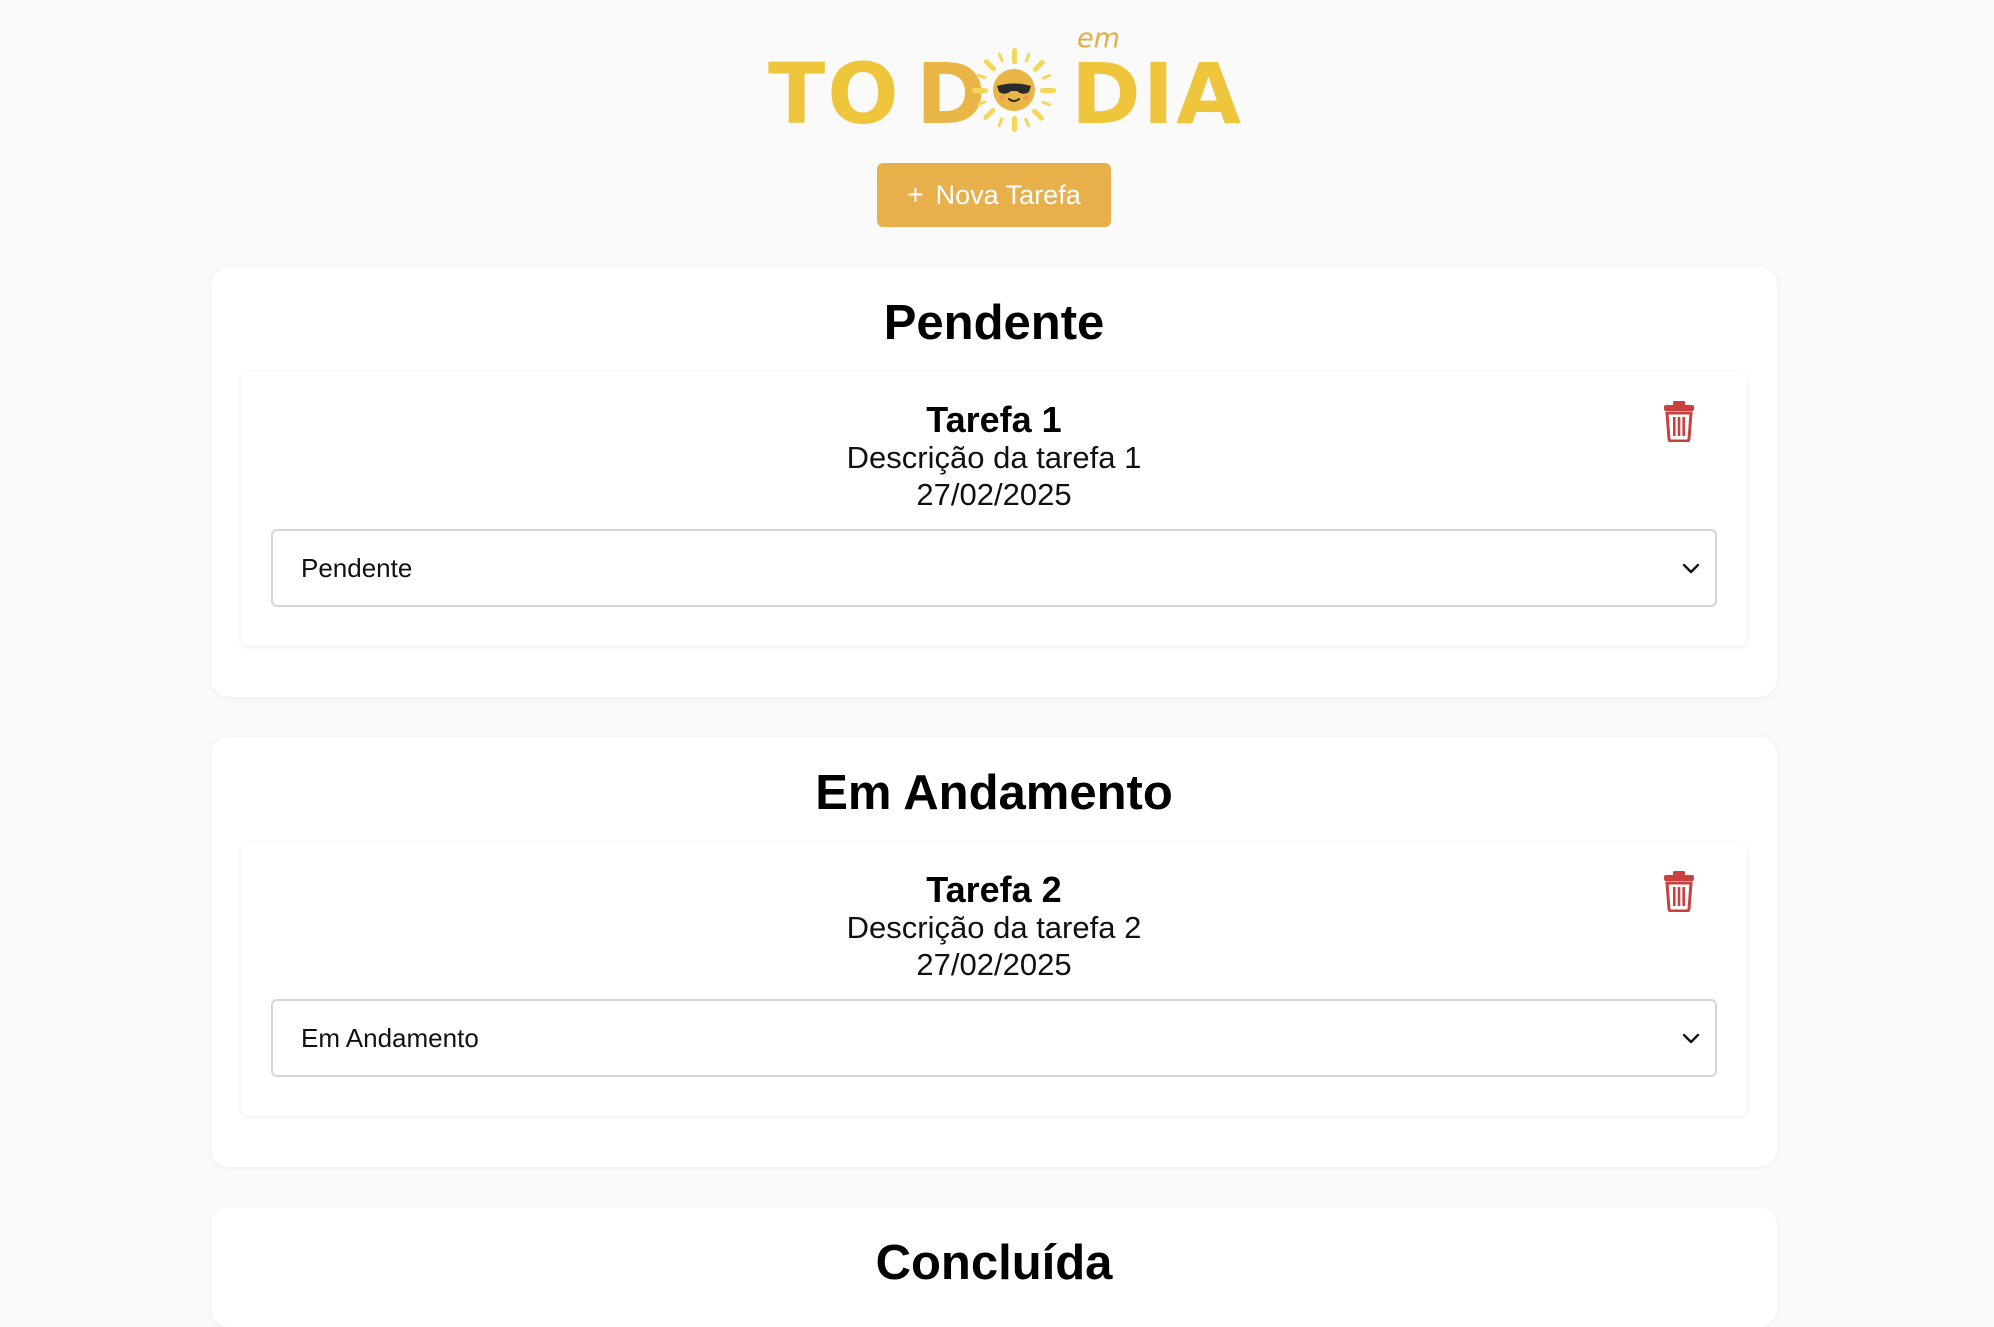  I want to click on plus-icon: +, so click(915, 194).